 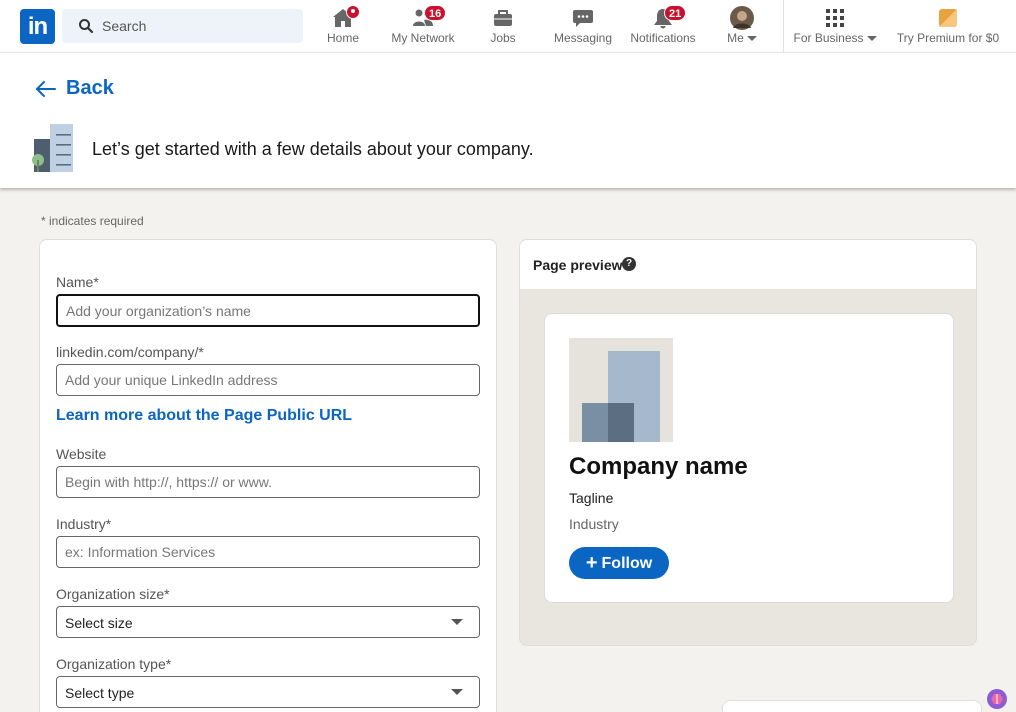 What do you see at coordinates (114, 664) in the screenshot?
I see `org-type-label: Organization type*` at bounding box center [114, 664].